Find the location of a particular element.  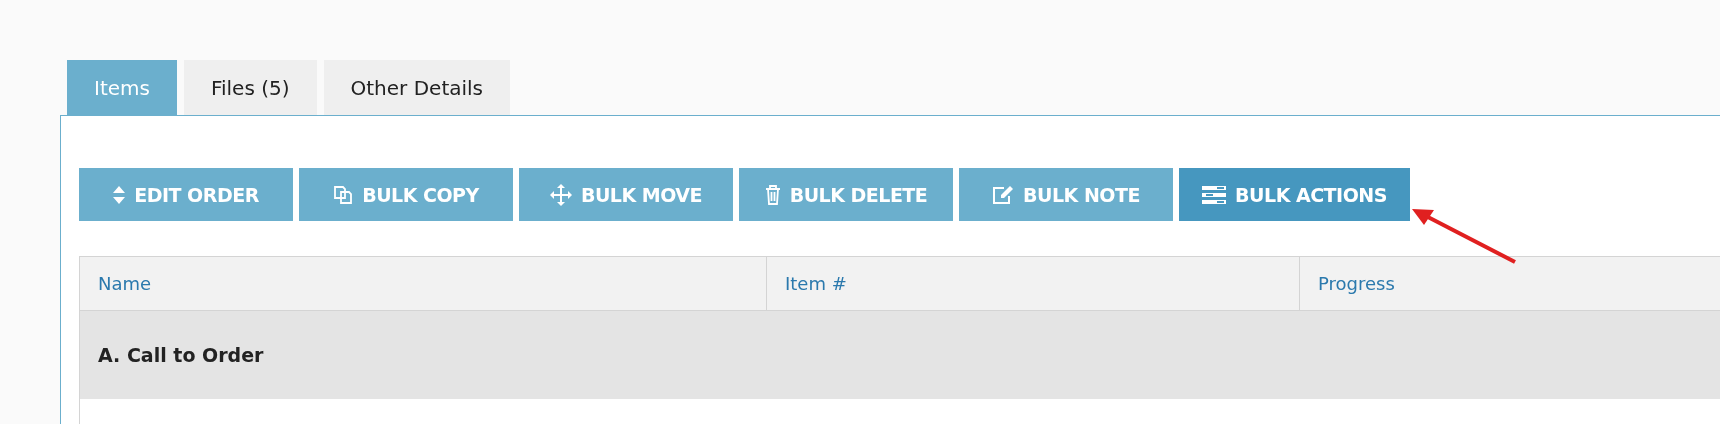

edit-icon is located at coordinates (1003, 194).